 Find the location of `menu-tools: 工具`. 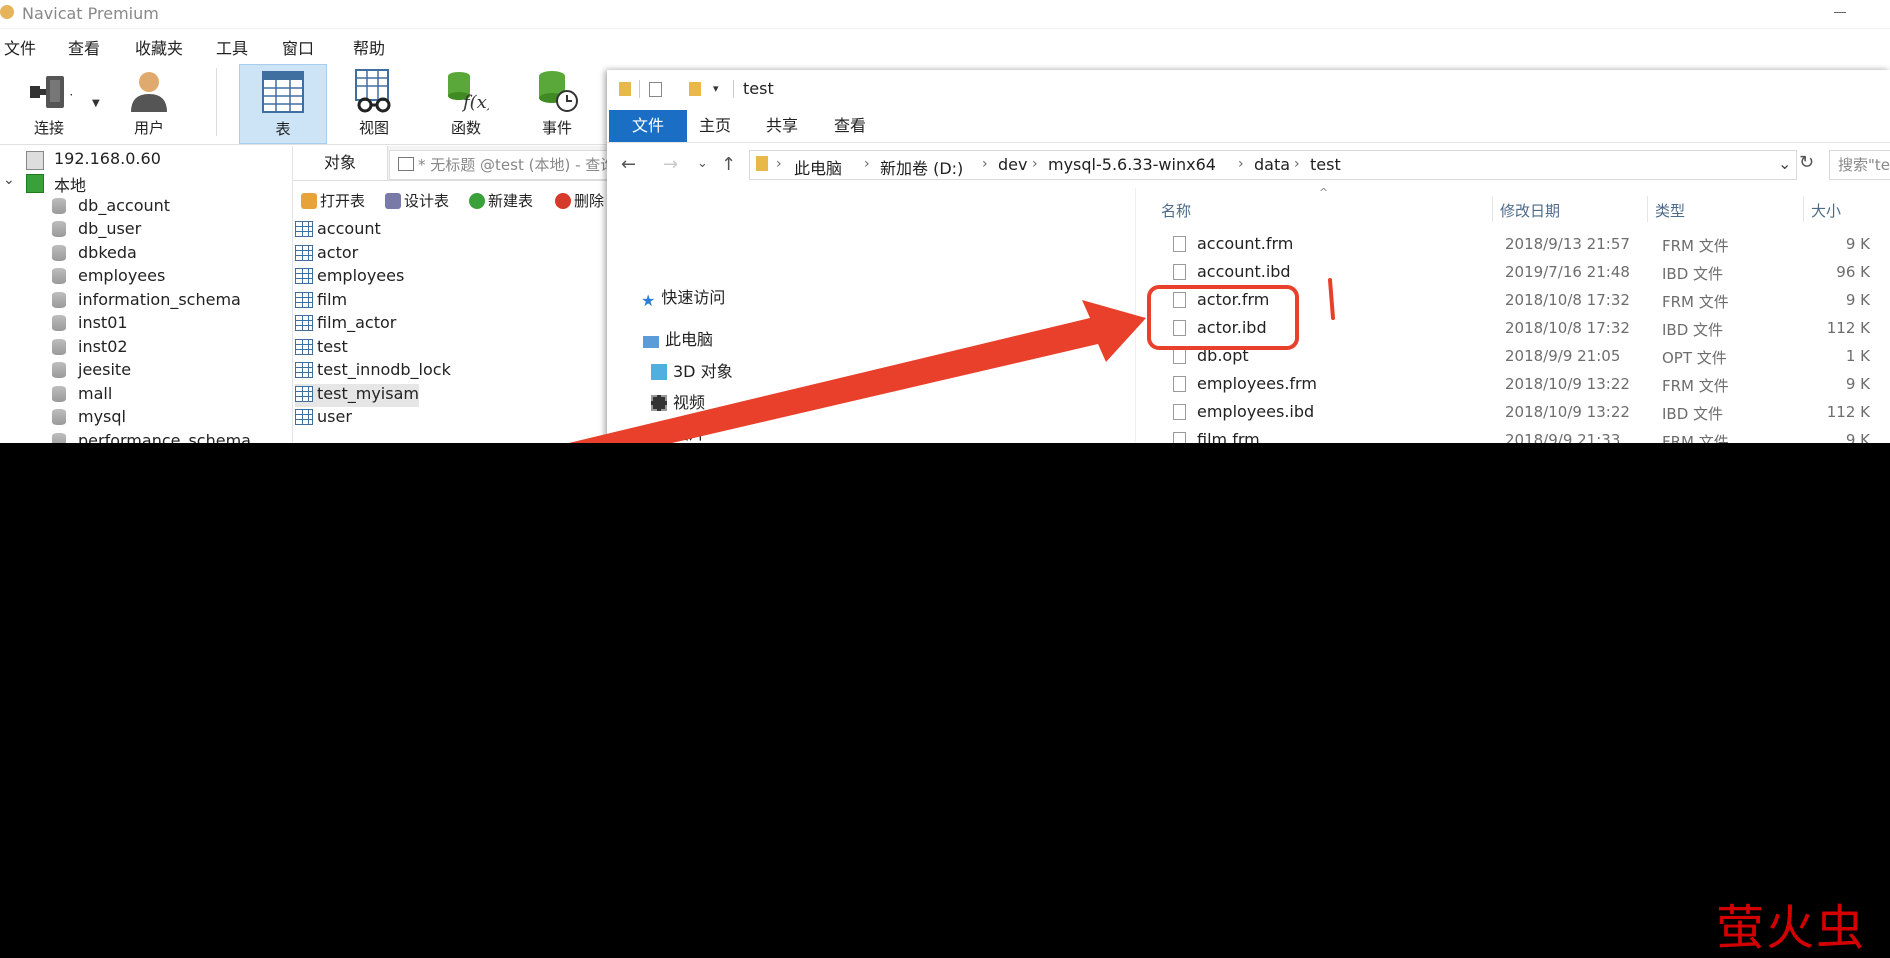

menu-tools: 工具 is located at coordinates (232, 47).